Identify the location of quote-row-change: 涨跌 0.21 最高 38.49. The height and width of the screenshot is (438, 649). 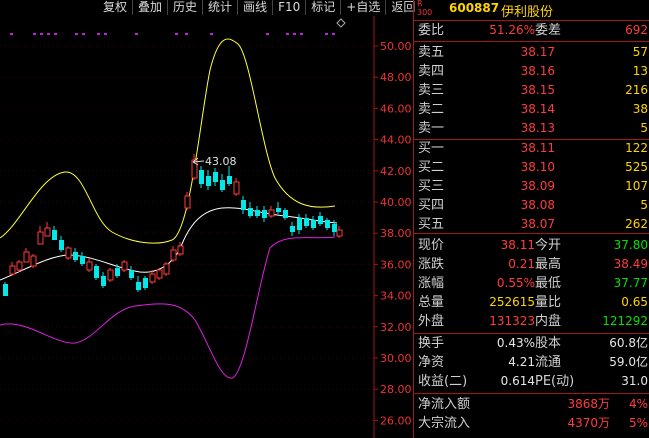
(531, 264).